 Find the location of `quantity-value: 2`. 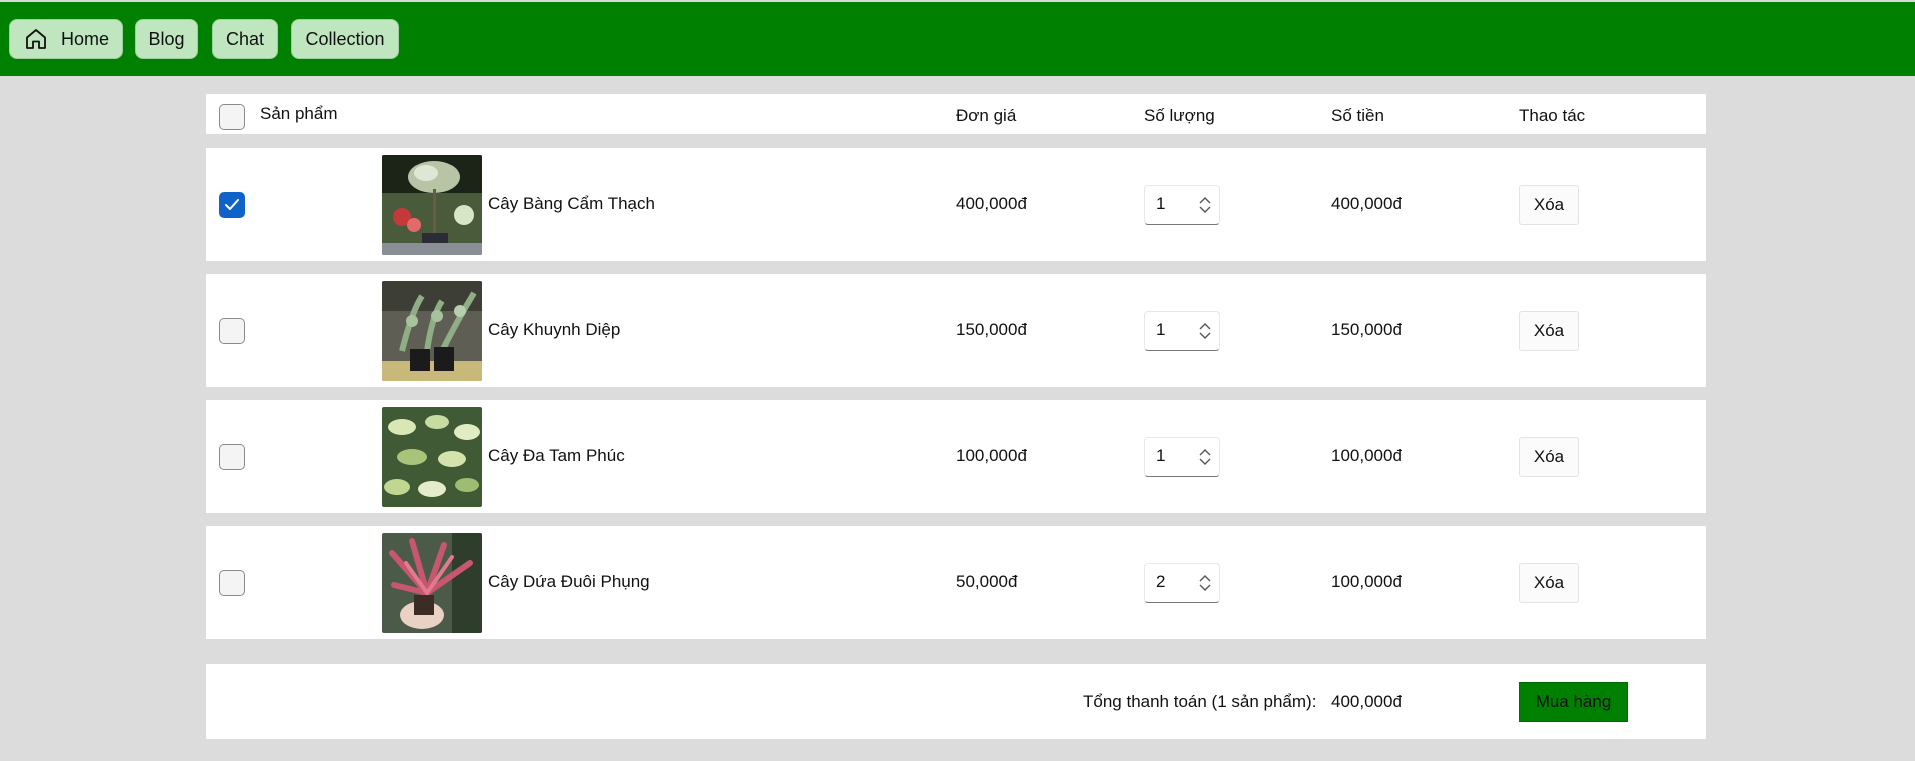

quantity-value: 2 is located at coordinates (1161, 581).